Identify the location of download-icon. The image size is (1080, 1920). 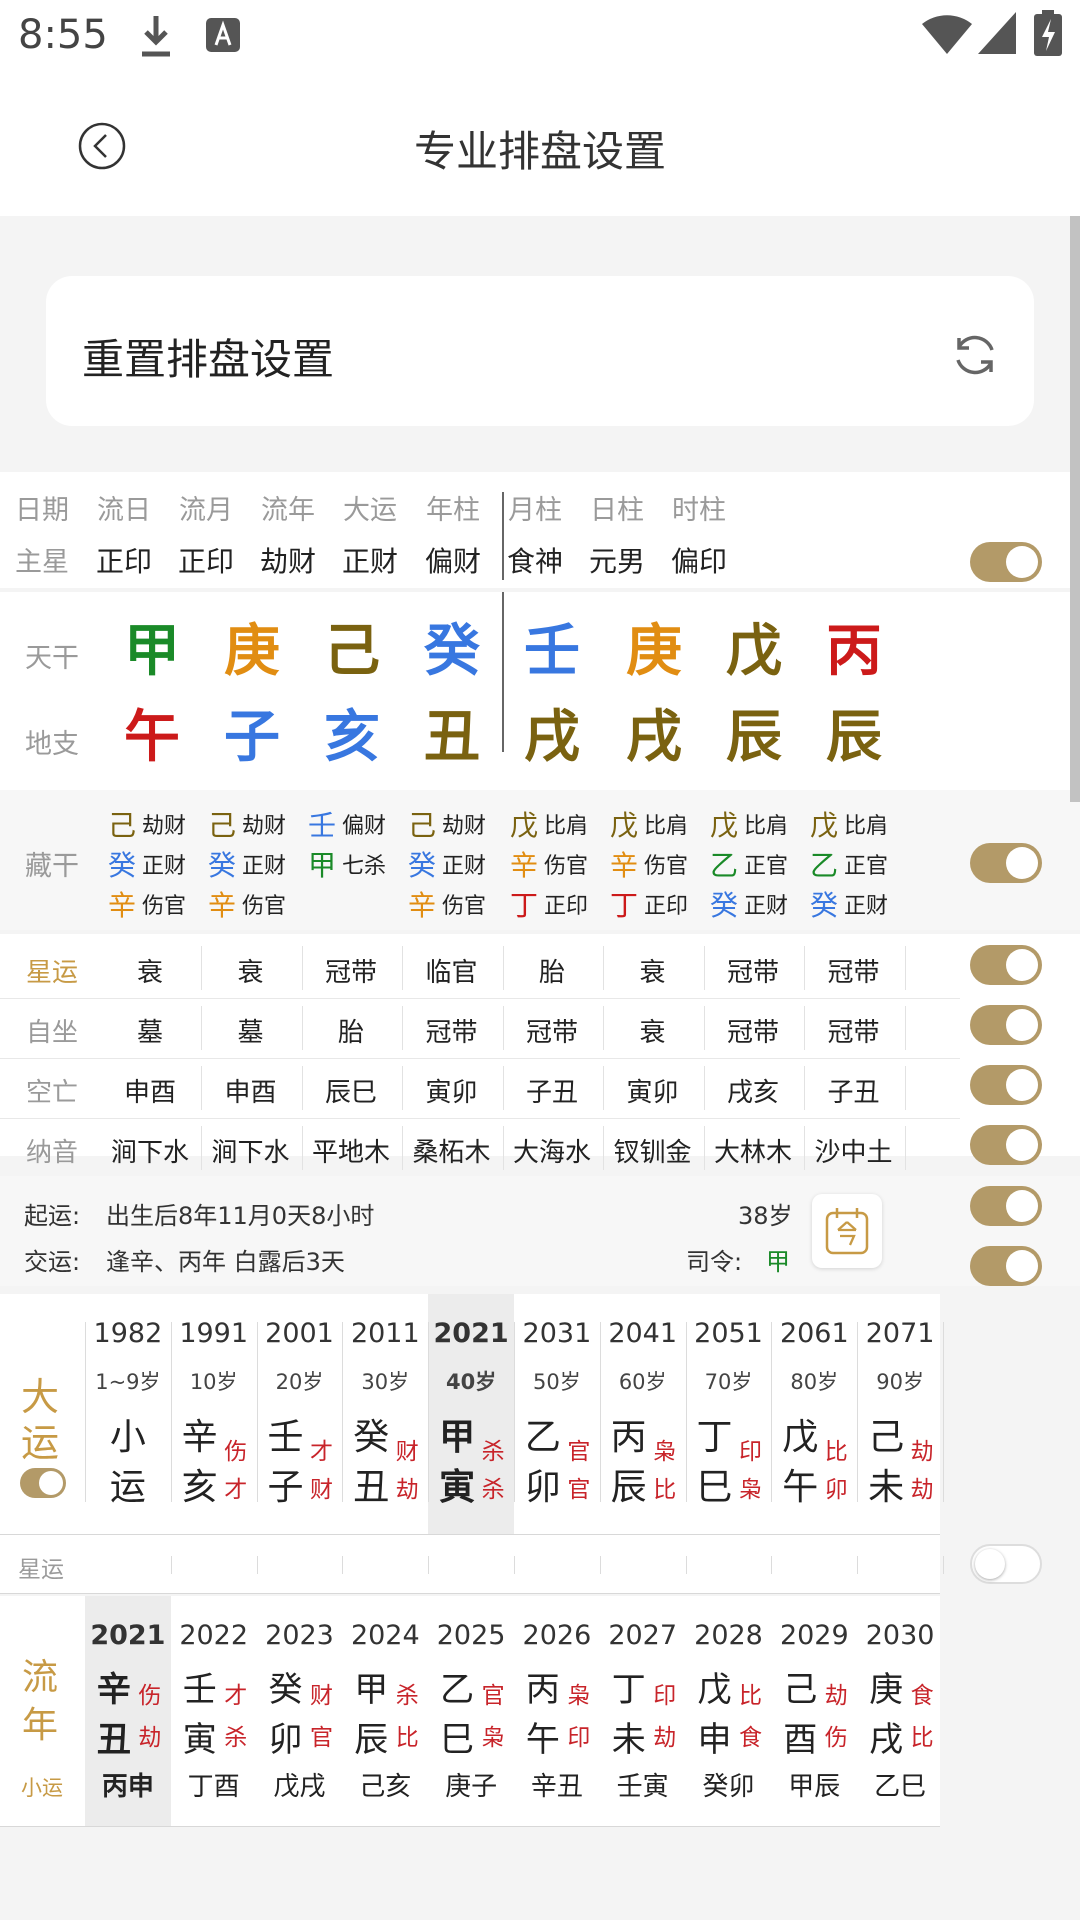
(156, 36).